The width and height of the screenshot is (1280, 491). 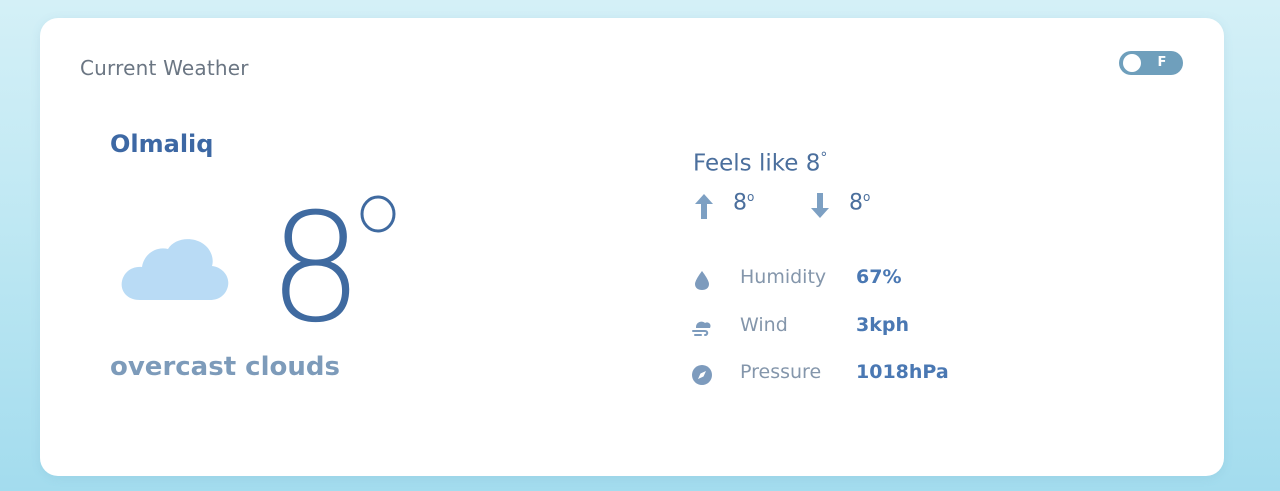 What do you see at coordinates (764, 325) in the screenshot?
I see `wind-label: Wind` at bounding box center [764, 325].